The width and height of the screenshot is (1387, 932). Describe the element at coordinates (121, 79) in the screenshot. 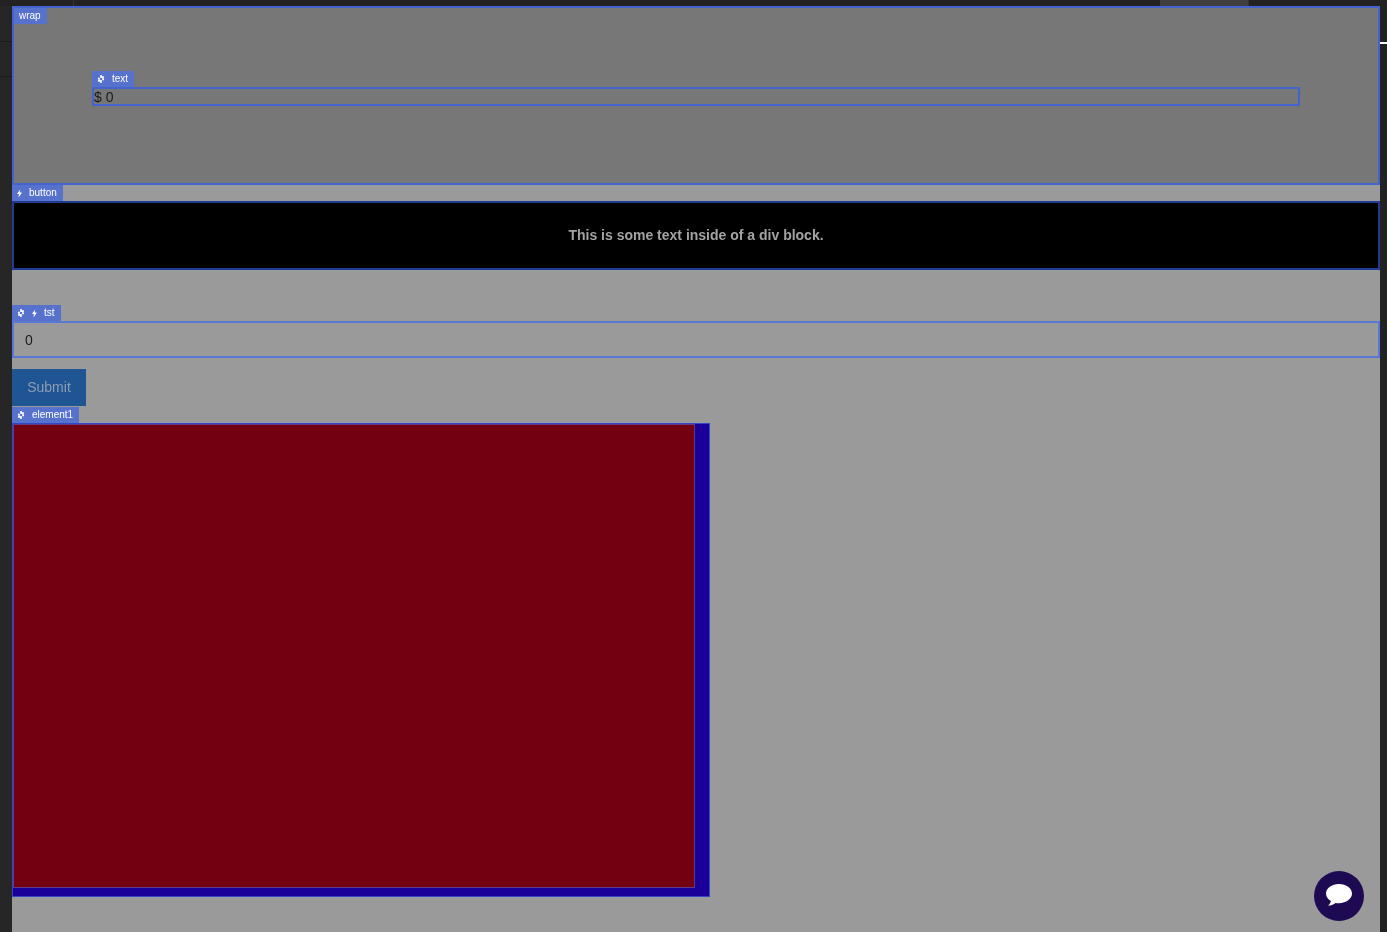

I see `tag-label: text` at that location.